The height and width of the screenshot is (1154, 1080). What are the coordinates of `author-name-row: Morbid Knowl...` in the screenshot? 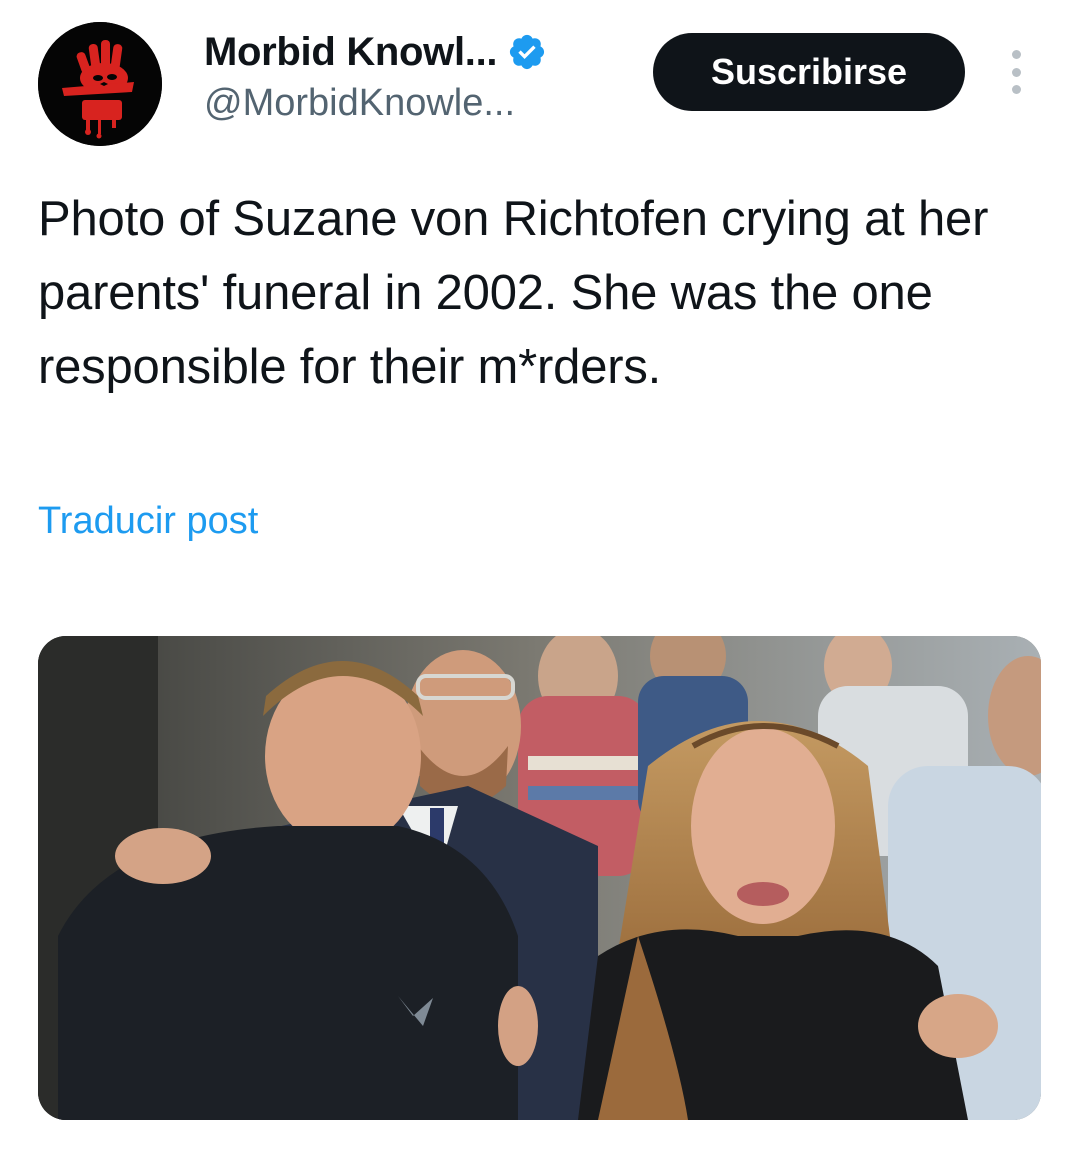 It's located at (375, 52).